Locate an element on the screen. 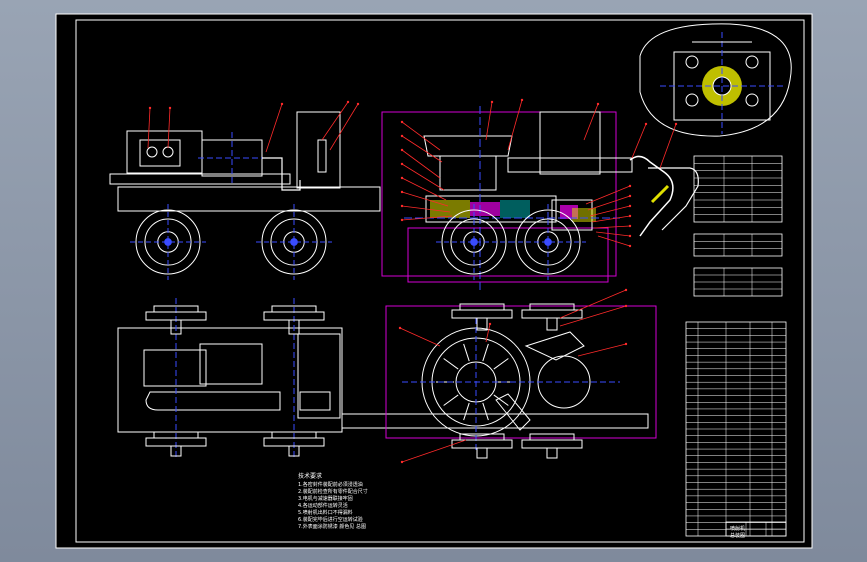 The height and width of the screenshot is (562, 867). title-block-label: 喷射机 is located at coordinates (737, 528).